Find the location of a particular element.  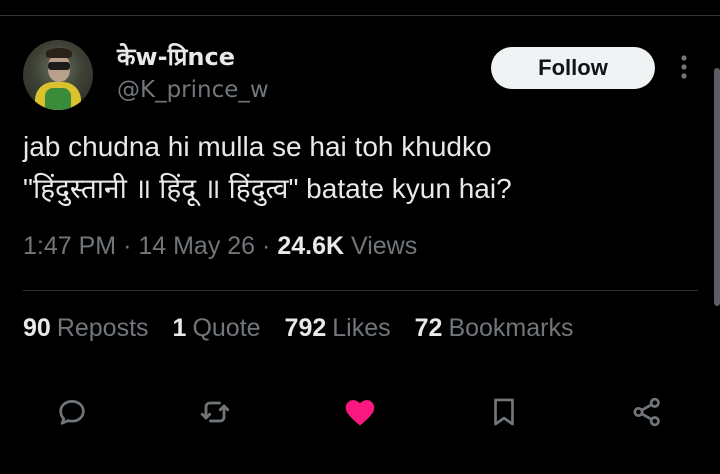

like-button is located at coordinates (360, 412).